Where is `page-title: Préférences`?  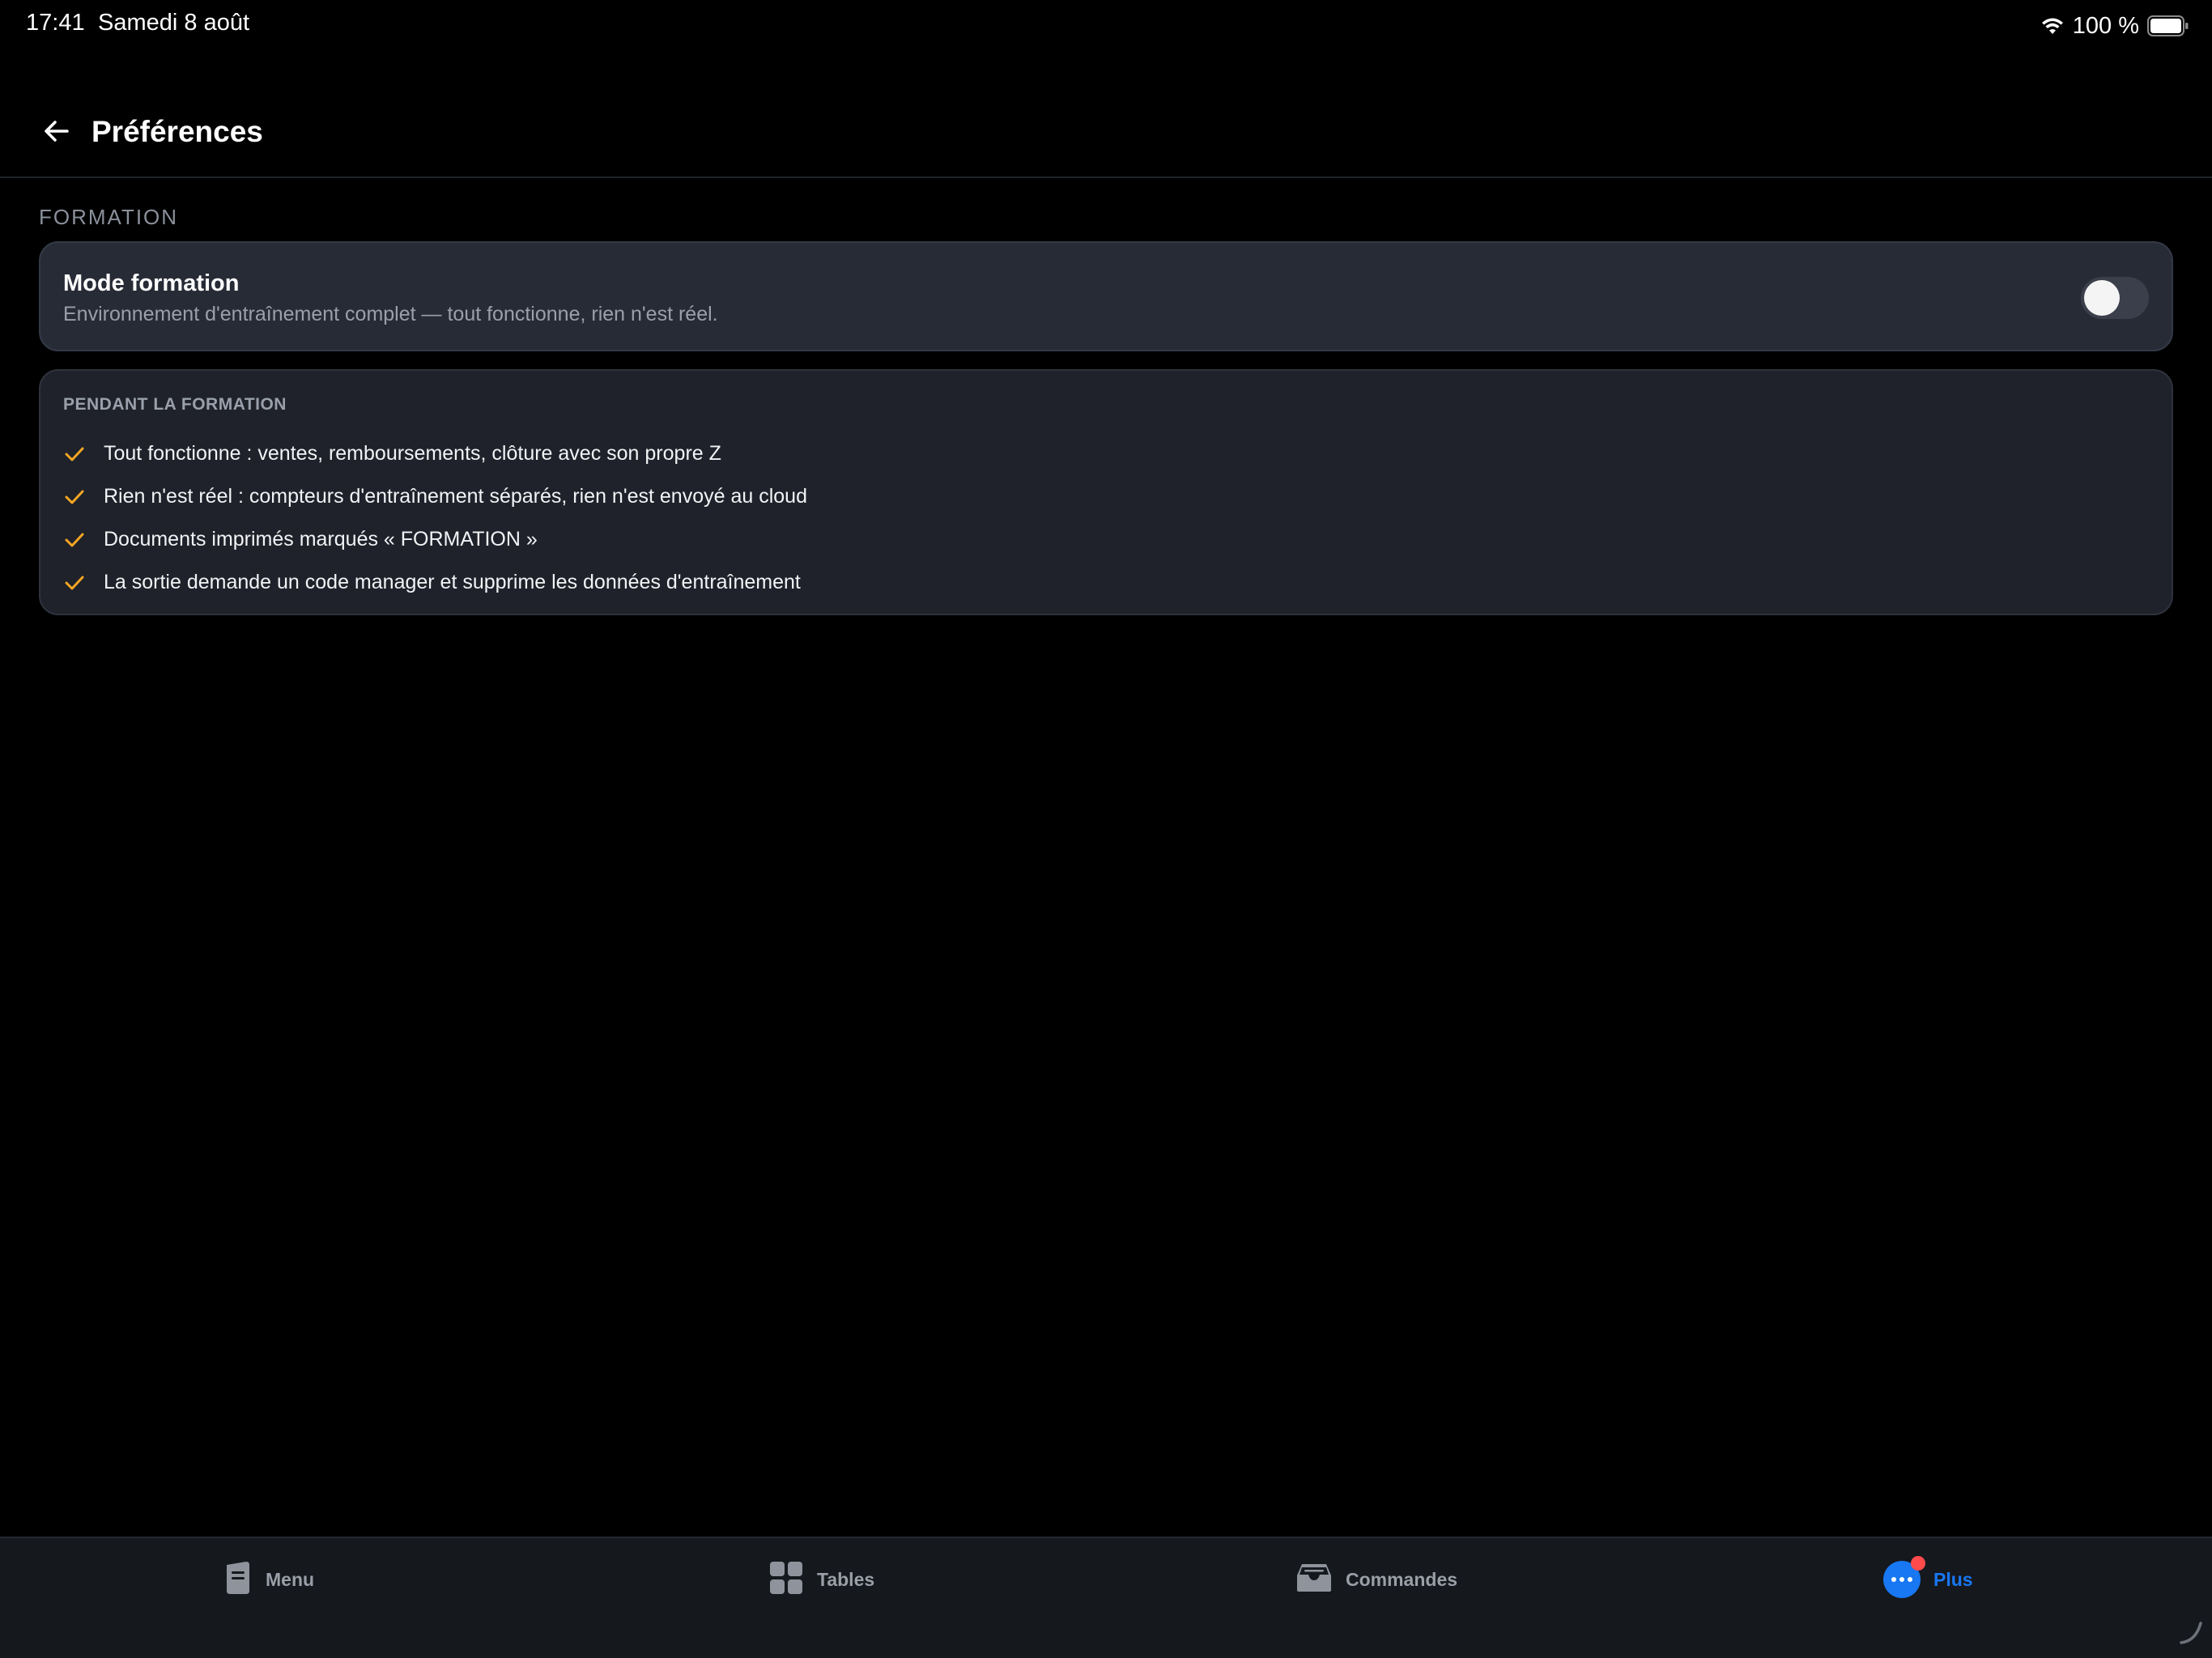
page-title: Préférences is located at coordinates (177, 131).